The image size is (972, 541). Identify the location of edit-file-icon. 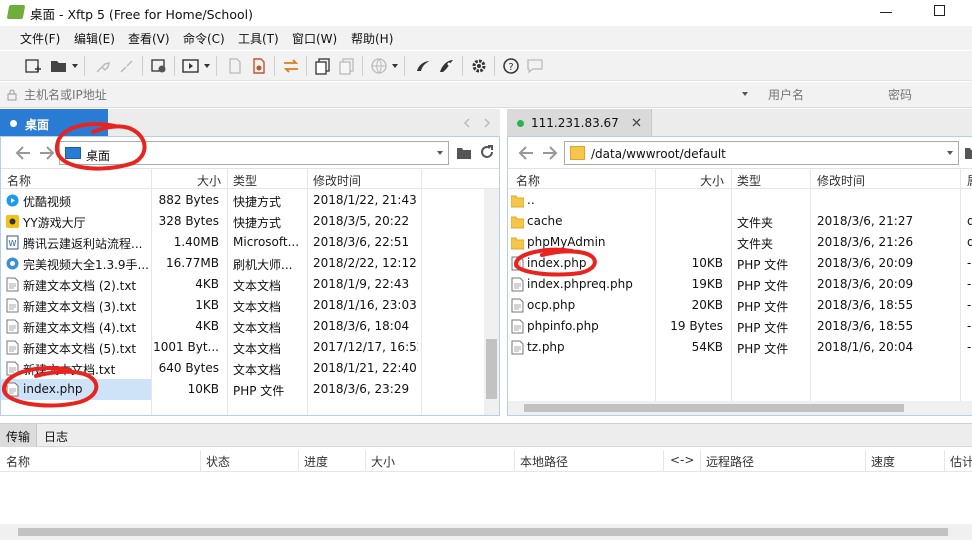
(259, 66).